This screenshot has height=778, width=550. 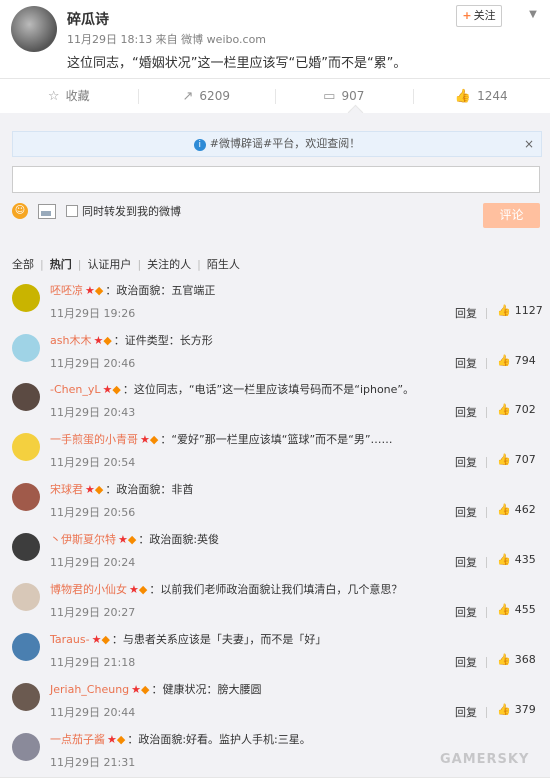 What do you see at coordinates (492, 96) in the screenshot?
I see `like-count: 1244` at bounding box center [492, 96].